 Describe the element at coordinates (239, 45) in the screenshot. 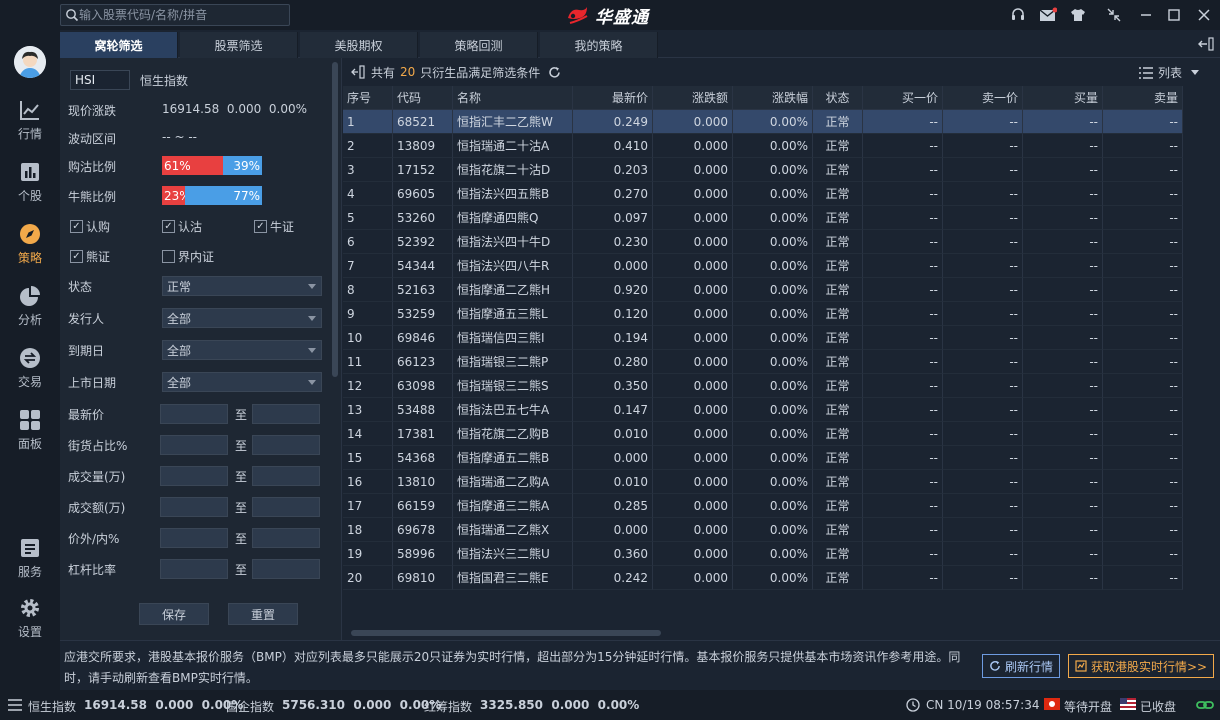

I see `tab-stock-filter: 股票筛选` at that location.